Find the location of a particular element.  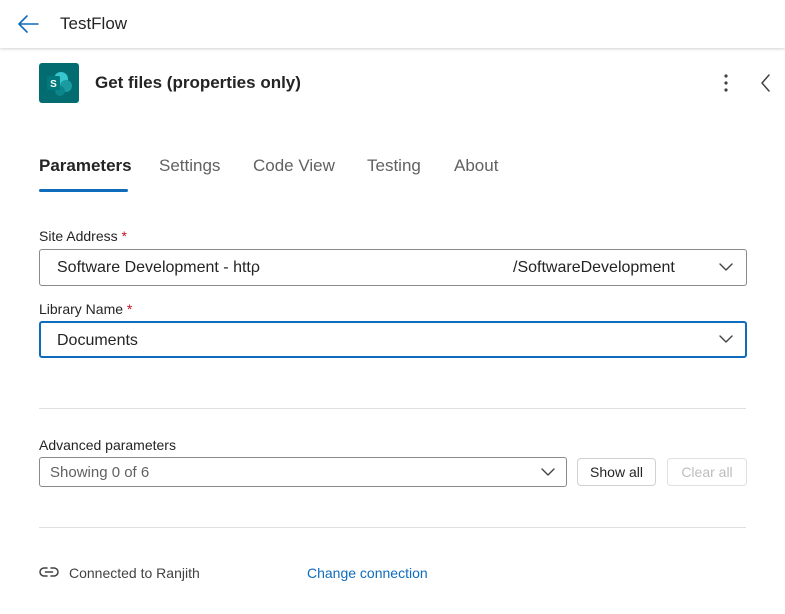

sharepoint-icon: S is located at coordinates (59, 83).